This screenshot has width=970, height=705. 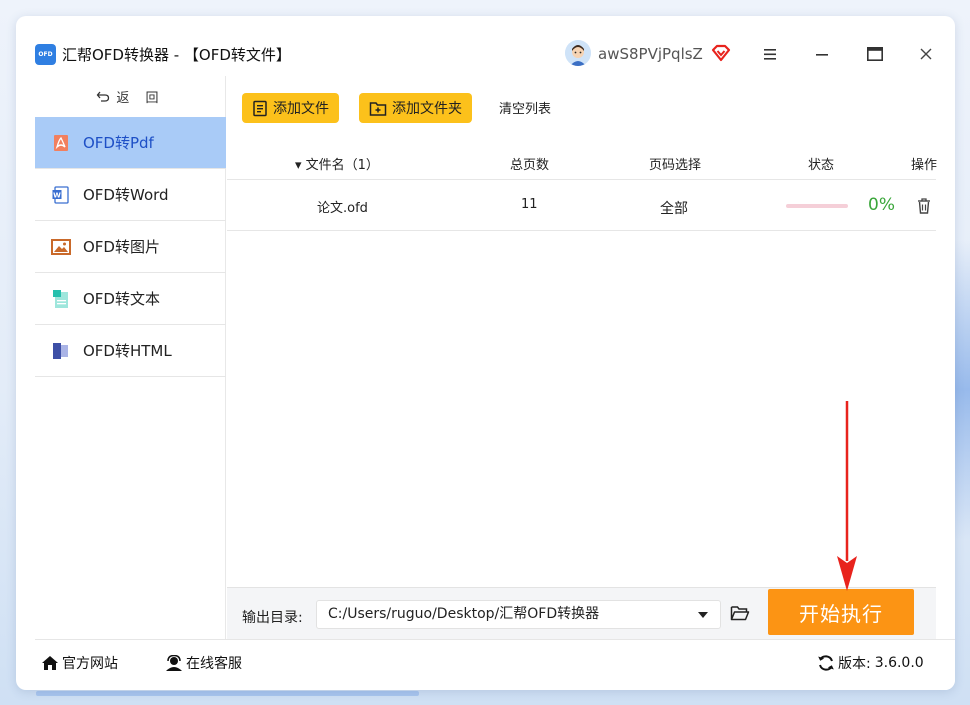 I want to click on word-icon: W, so click(x=61, y=195).